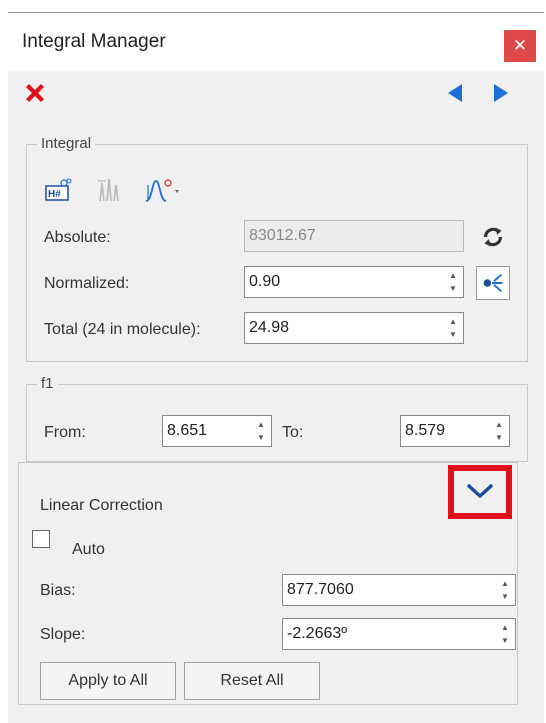  I want to click on normalize-button, so click(493, 283).